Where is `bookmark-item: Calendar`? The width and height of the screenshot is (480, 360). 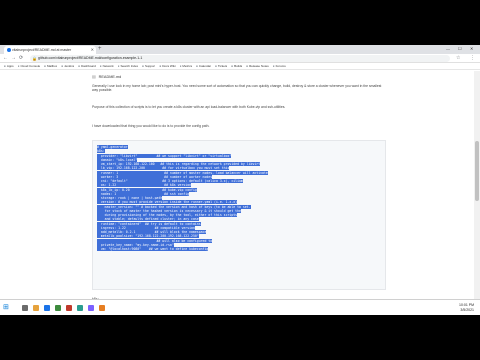
bookmark-item: Calendar is located at coordinates (203, 66).